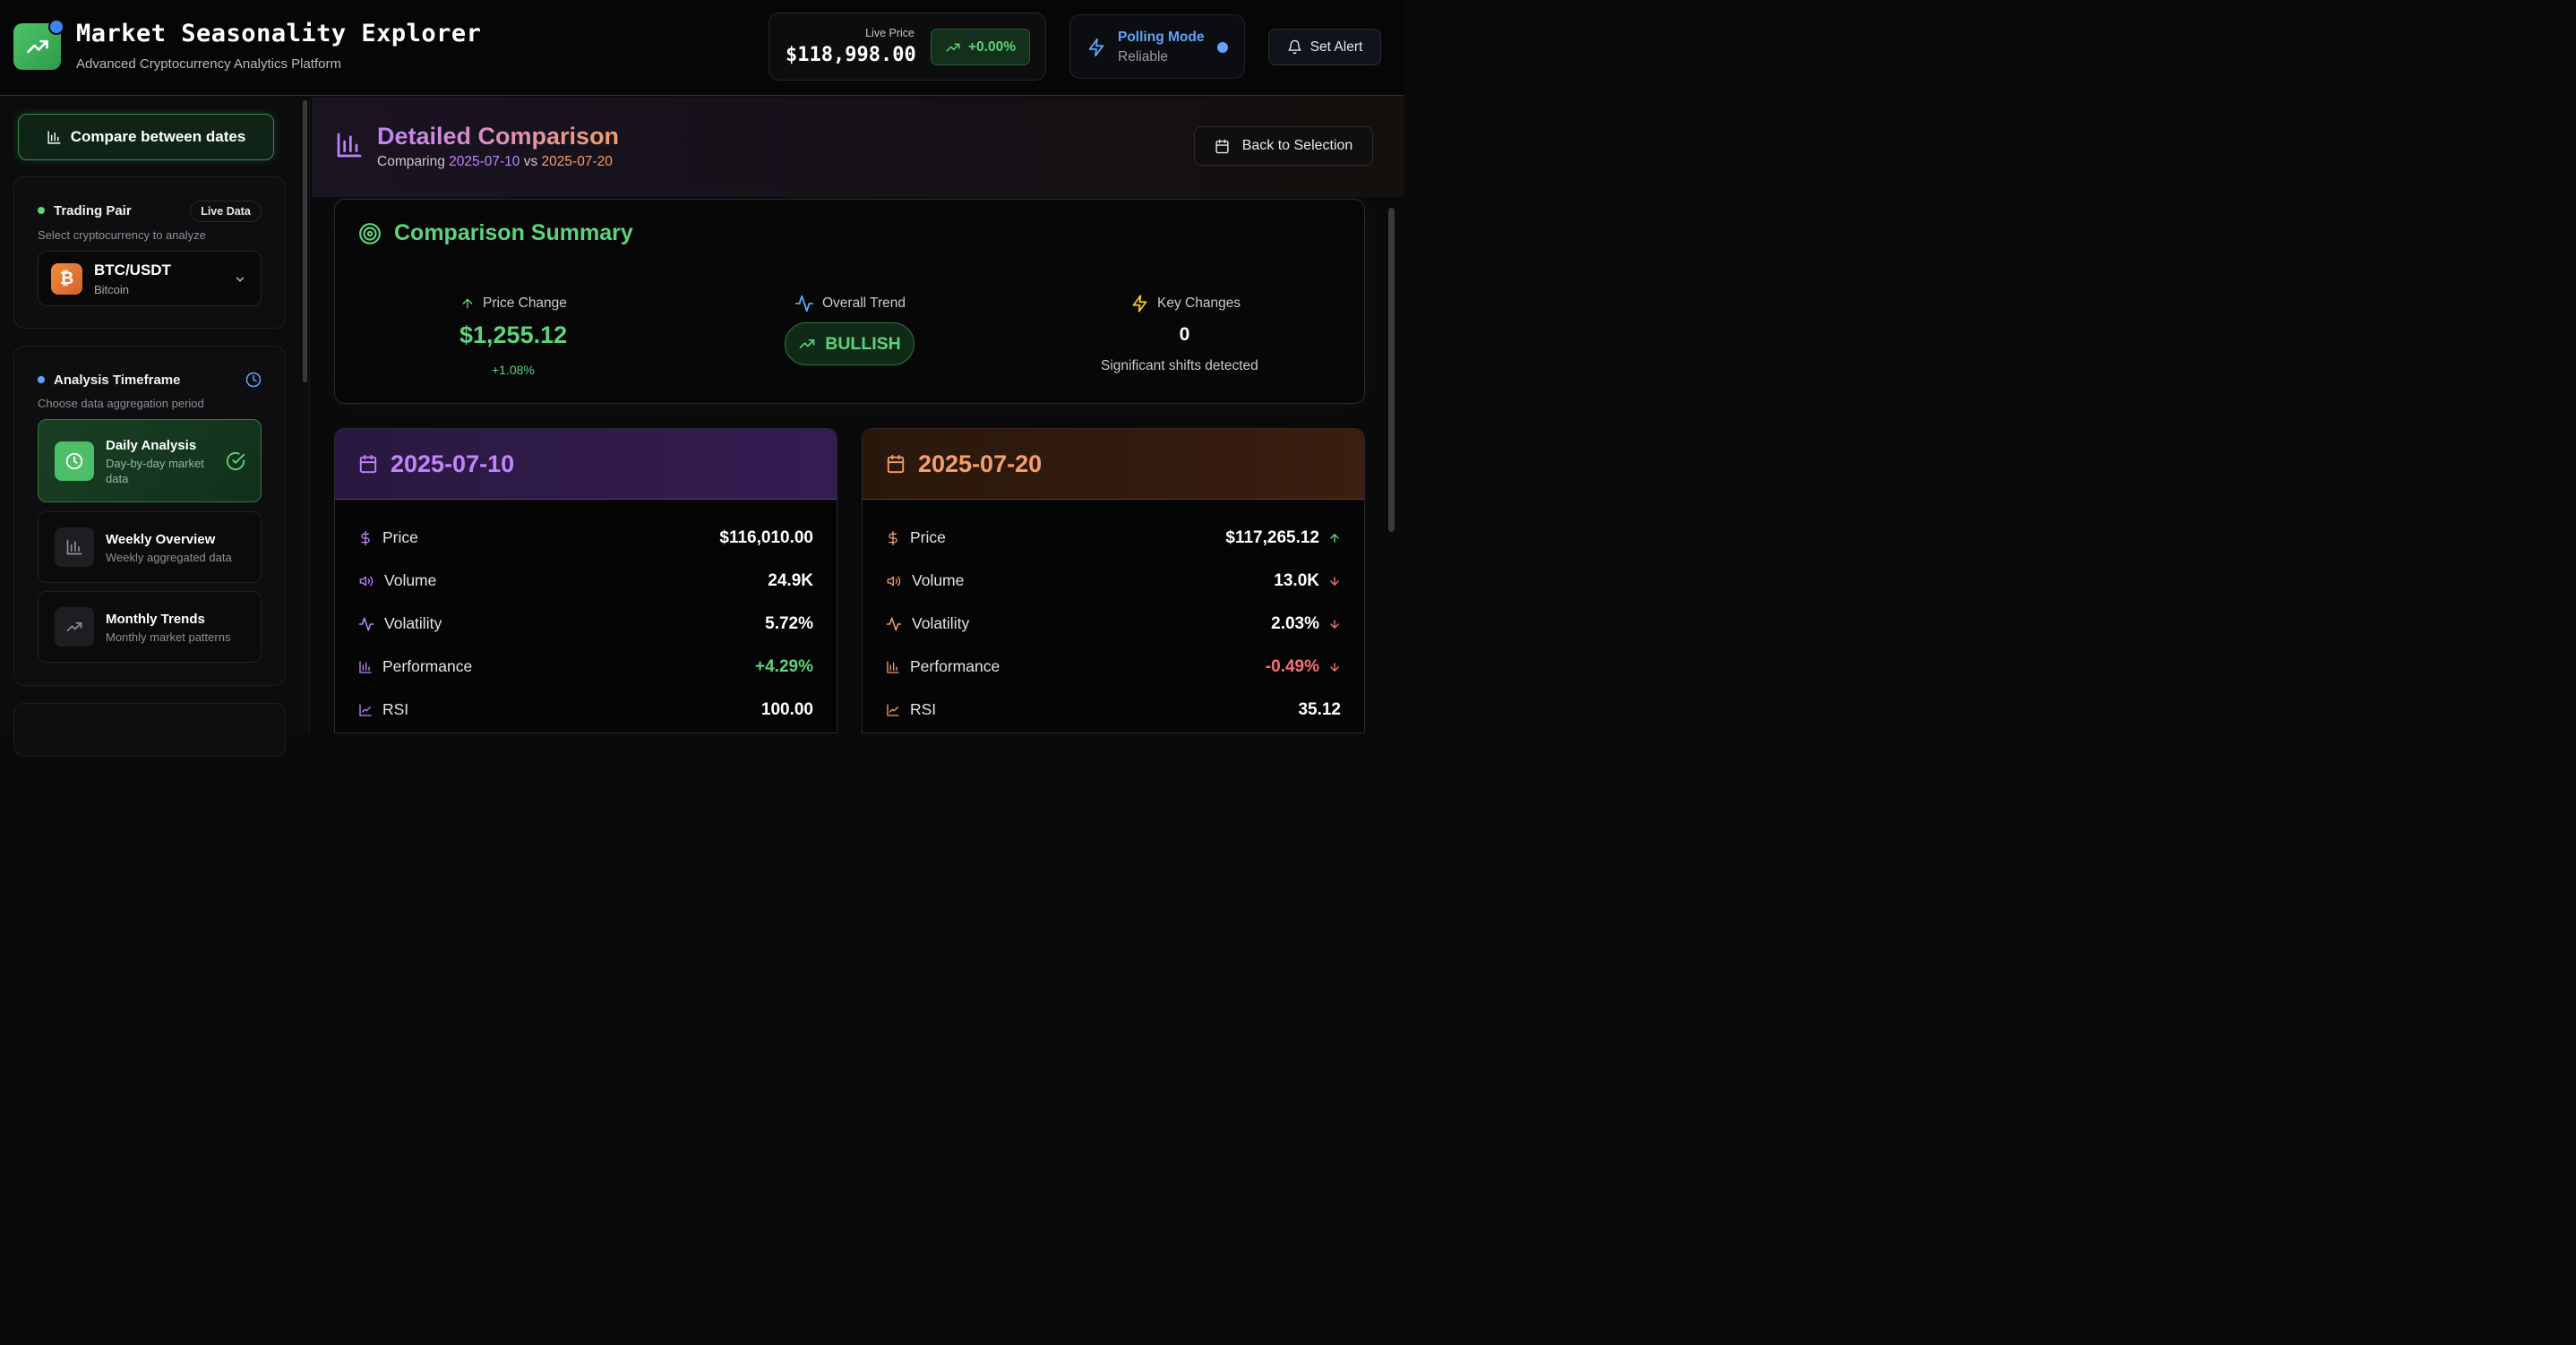  Describe the element at coordinates (121, 403) in the screenshot. I see `timeframe-description: Choose data aggregation period` at that location.